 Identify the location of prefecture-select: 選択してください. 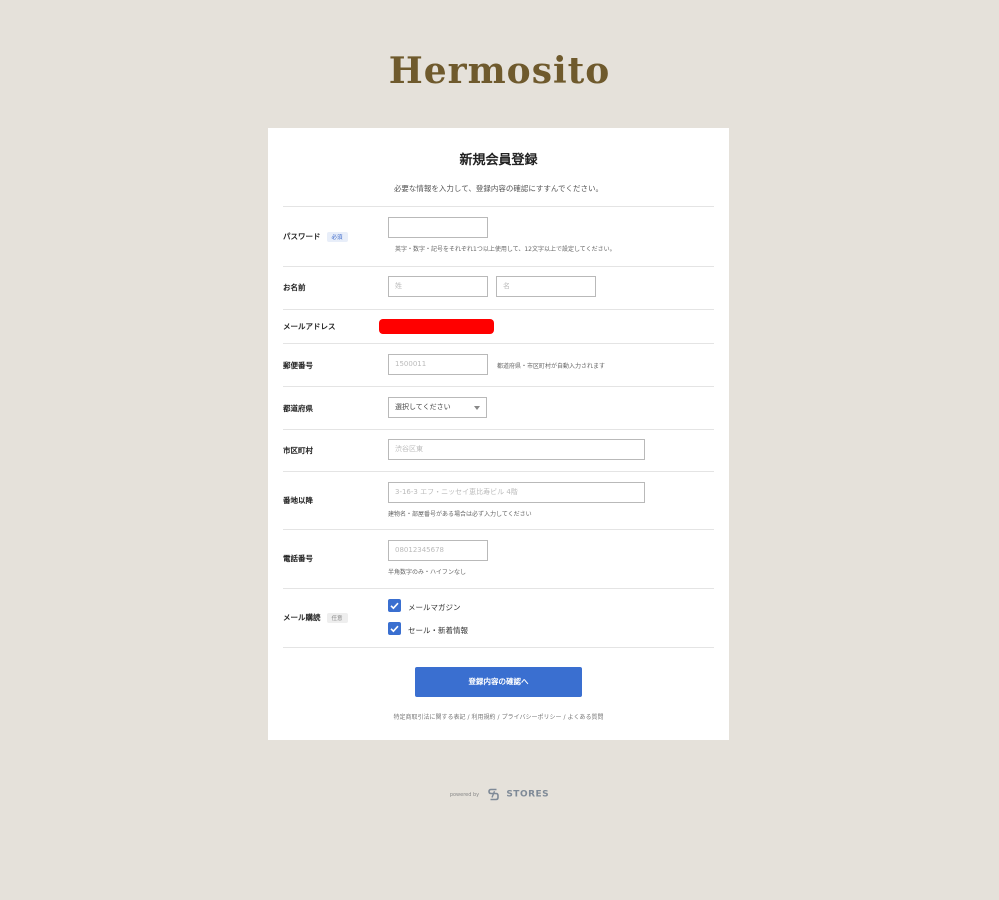
(437, 407).